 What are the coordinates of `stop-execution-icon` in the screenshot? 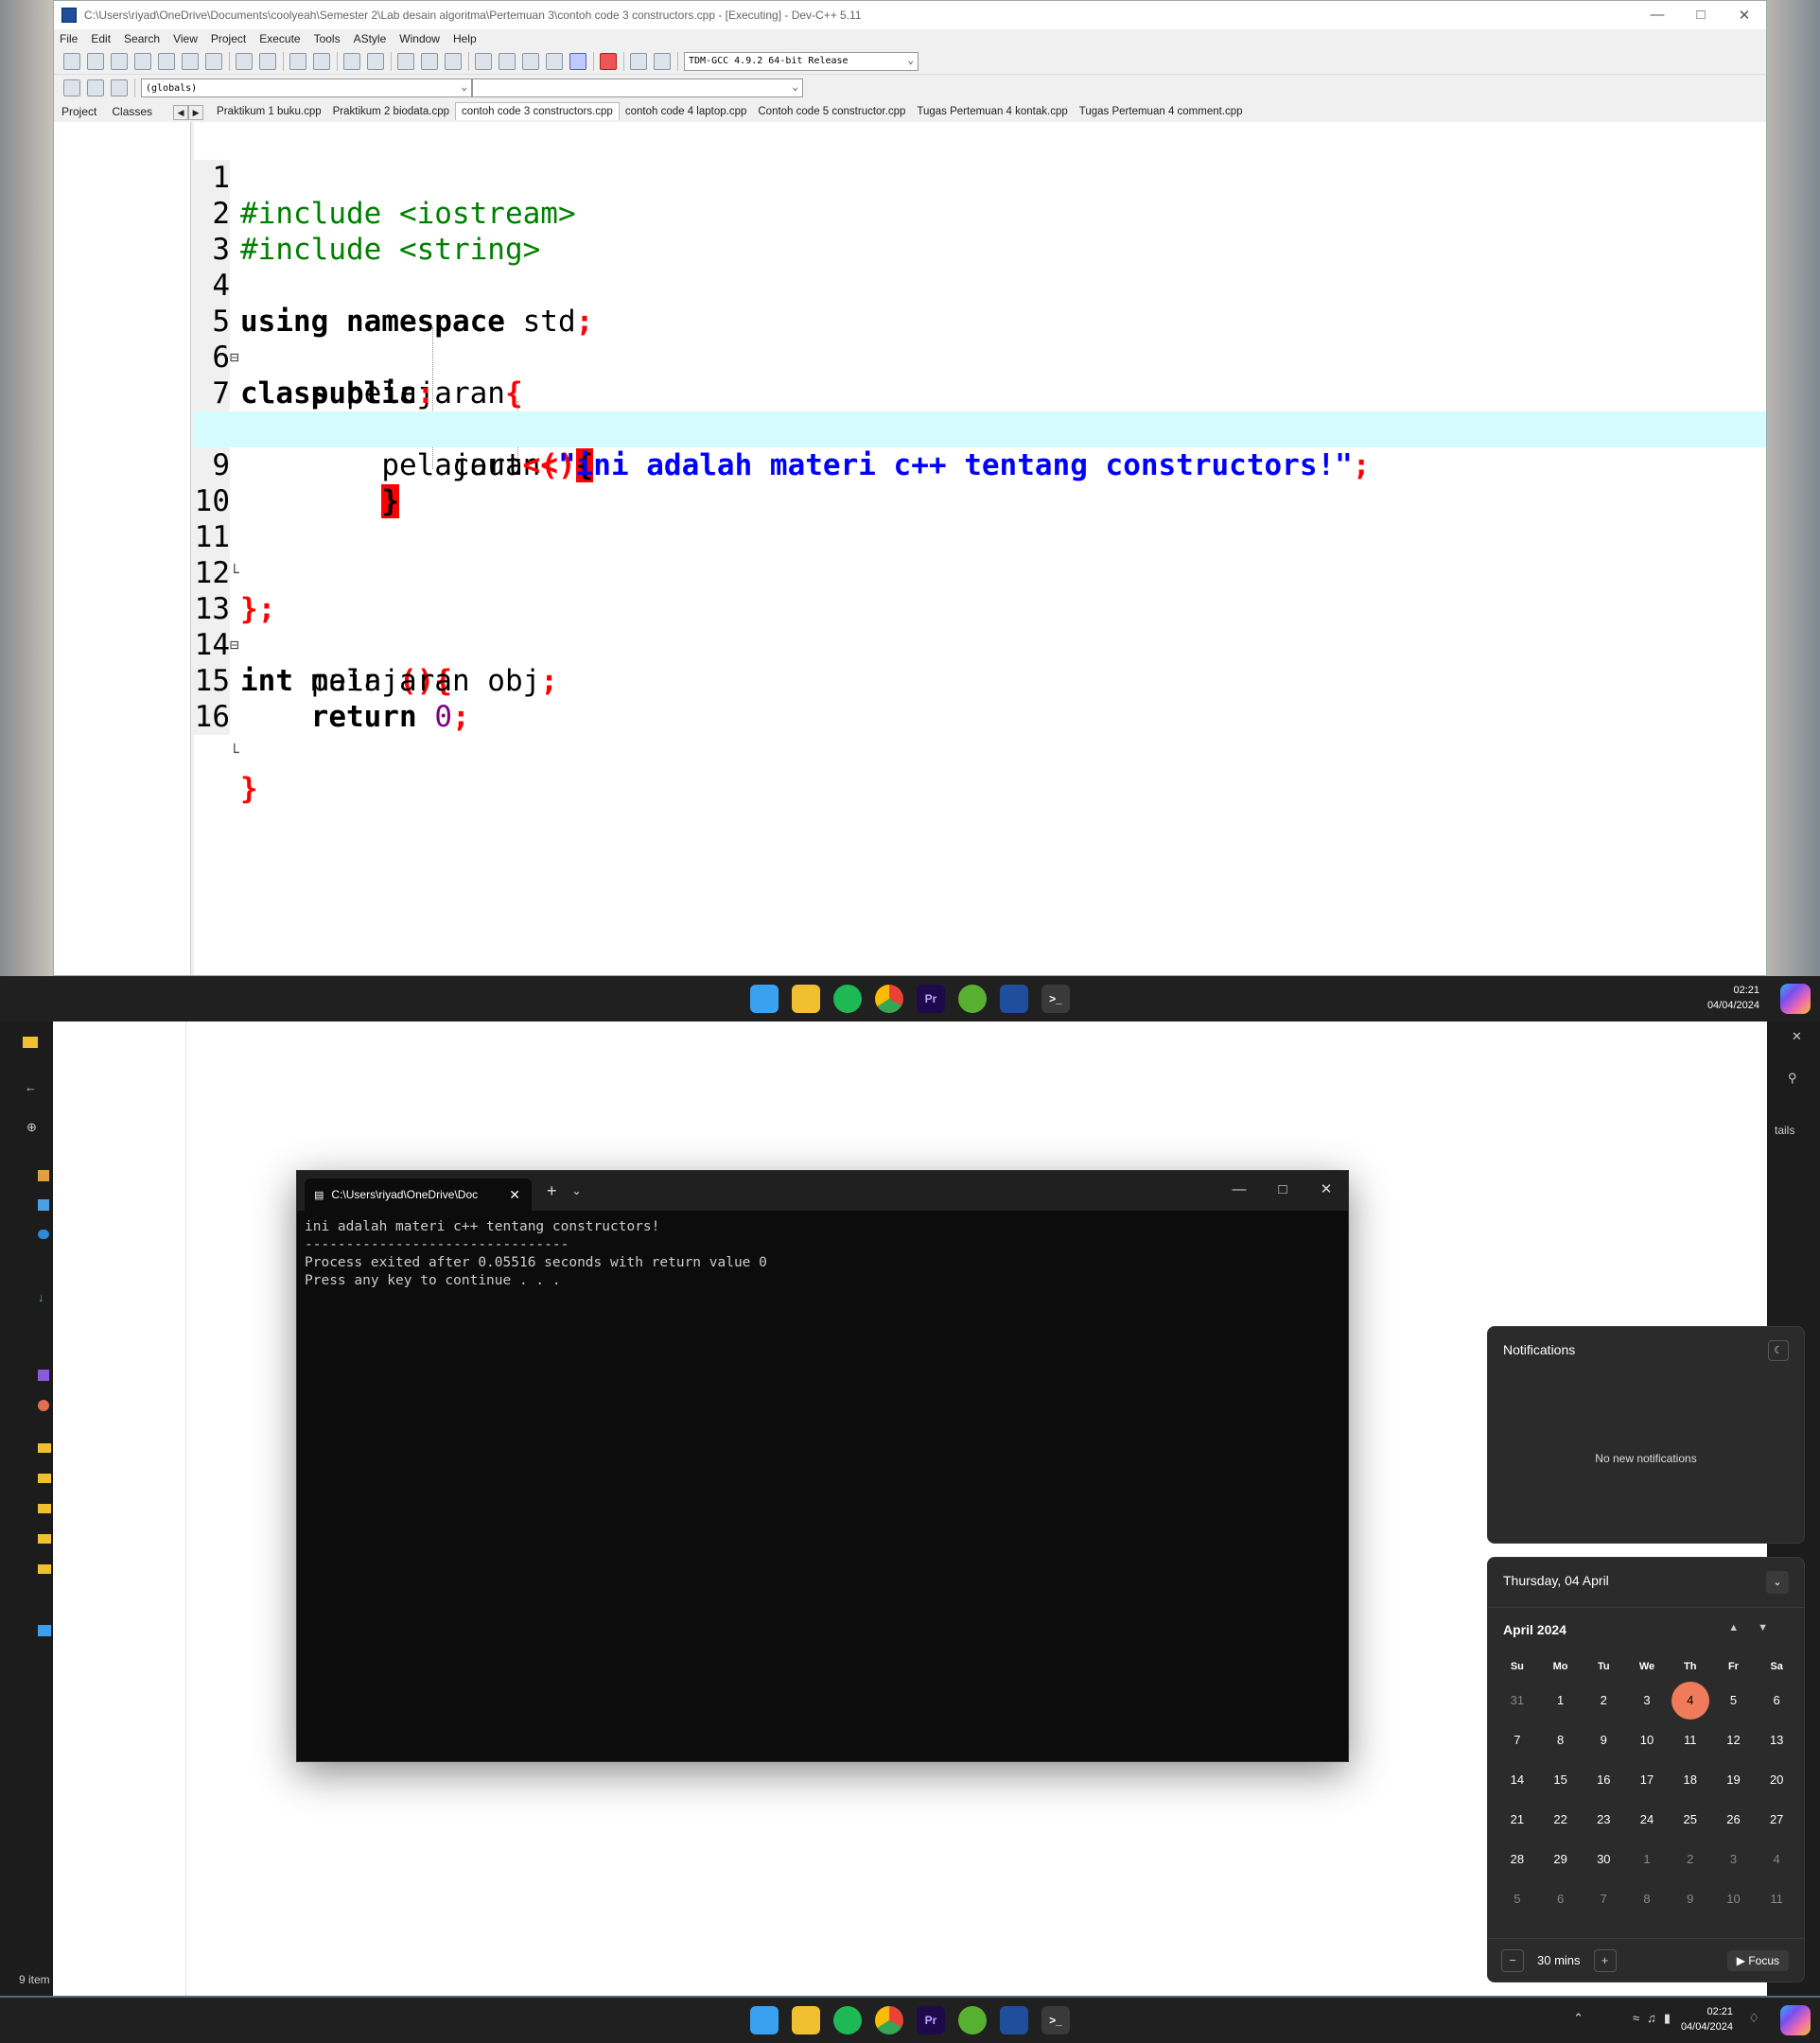 It's located at (608, 61).